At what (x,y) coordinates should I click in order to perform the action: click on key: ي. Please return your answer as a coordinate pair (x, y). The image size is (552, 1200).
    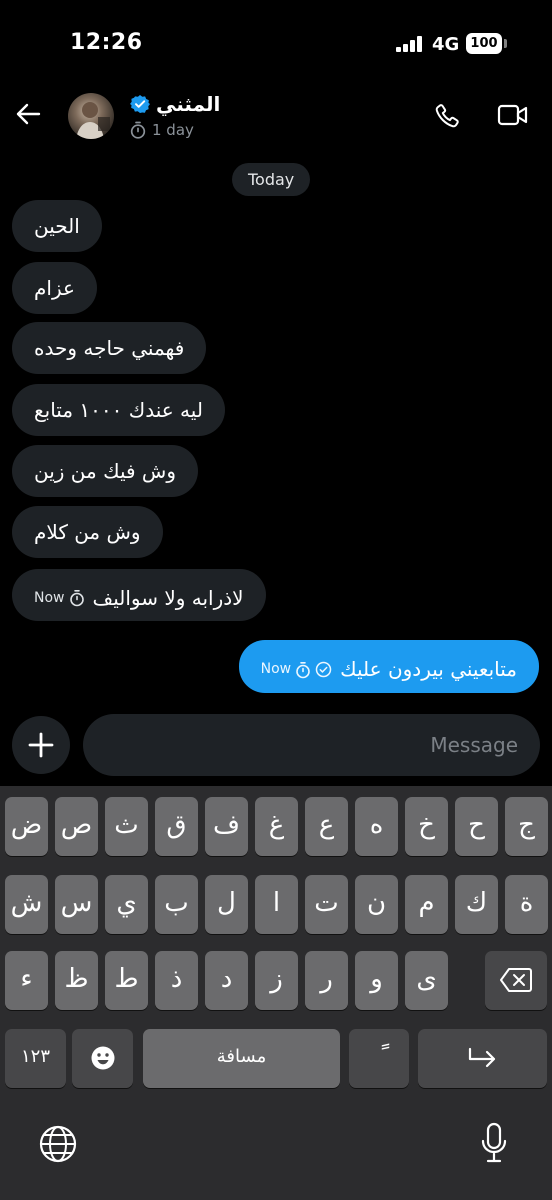
    Looking at the image, I should click on (126, 904).